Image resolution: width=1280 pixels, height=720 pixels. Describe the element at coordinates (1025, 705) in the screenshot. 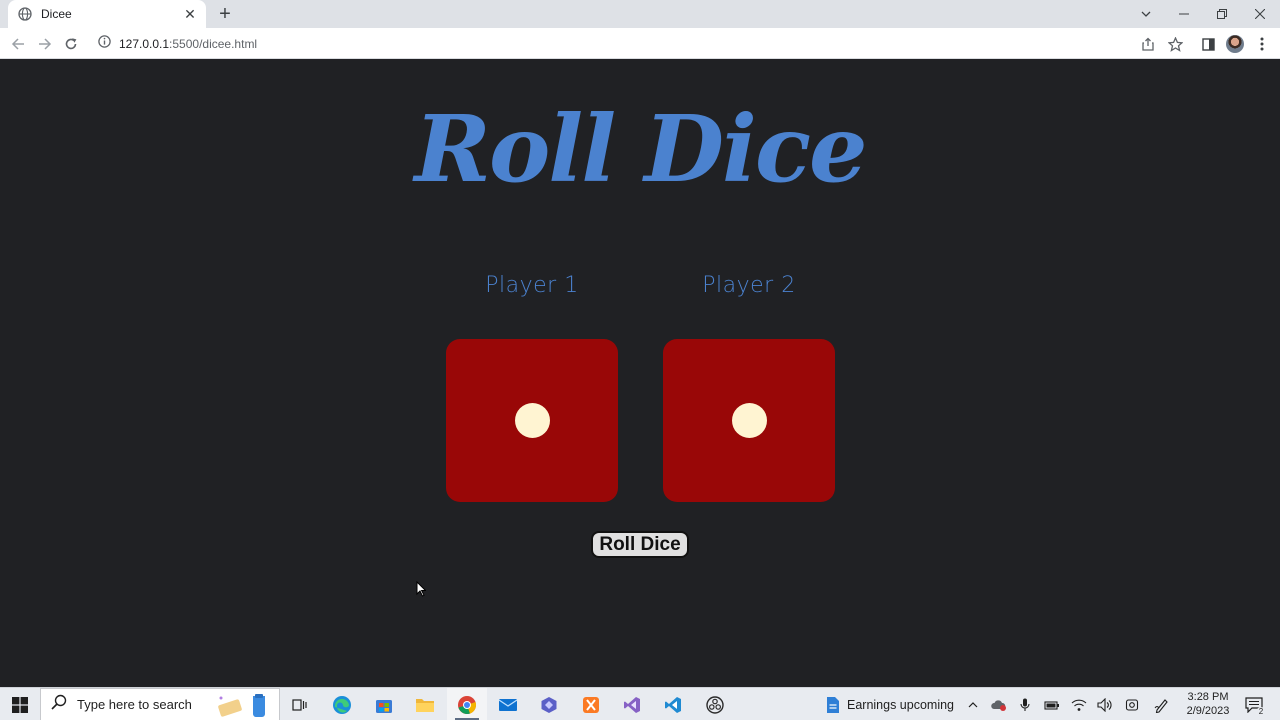

I see `microphone-icon` at that location.